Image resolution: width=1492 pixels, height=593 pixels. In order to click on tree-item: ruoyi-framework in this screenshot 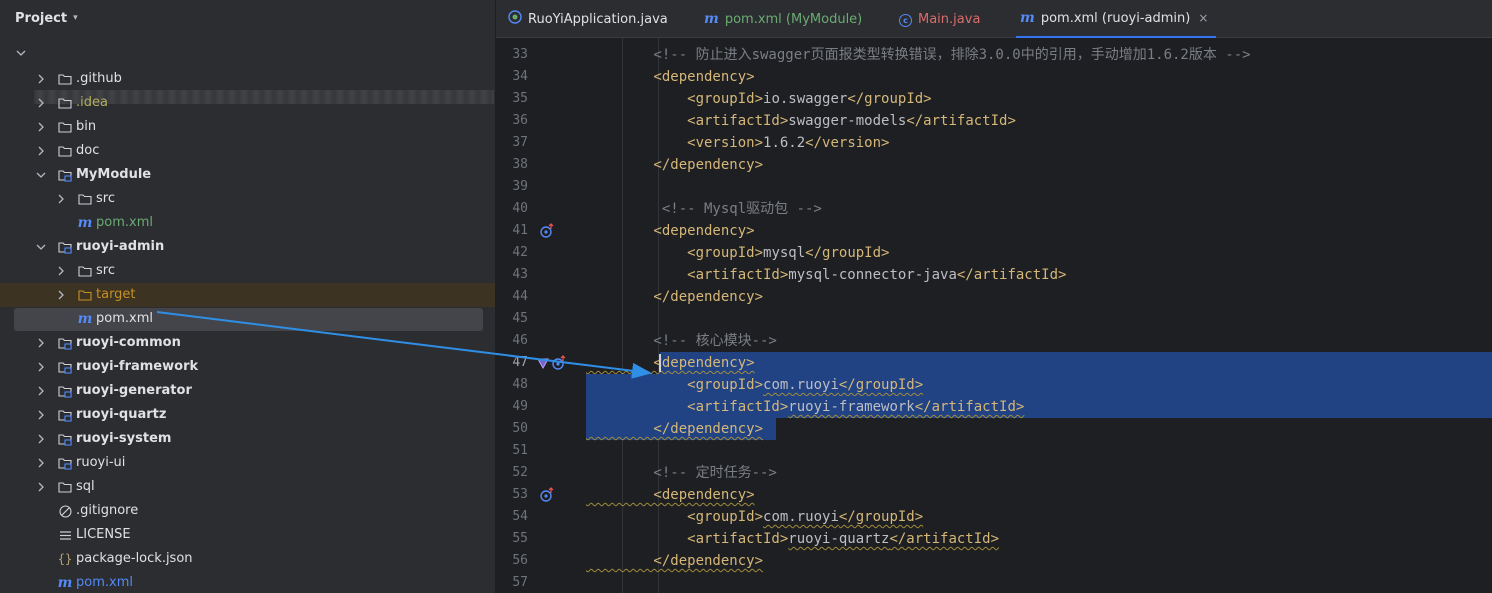, I will do `click(247, 367)`.